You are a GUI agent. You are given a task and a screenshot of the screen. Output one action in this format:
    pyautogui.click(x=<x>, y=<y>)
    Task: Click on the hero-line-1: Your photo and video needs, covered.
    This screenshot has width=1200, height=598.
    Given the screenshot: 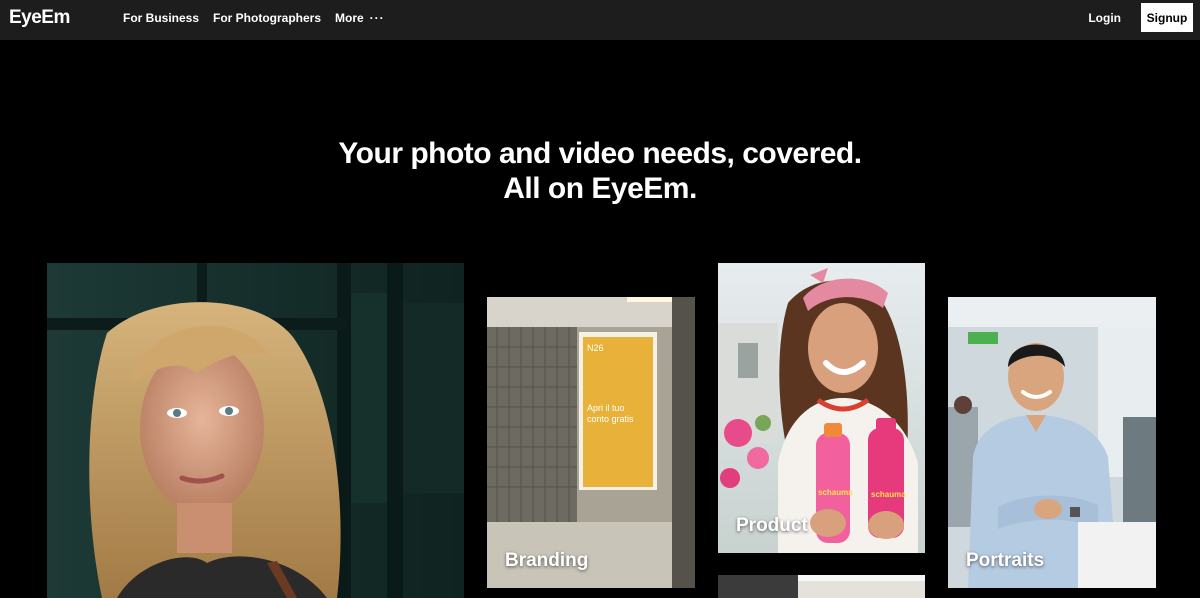 What is the action you would take?
    pyautogui.click(x=600, y=153)
    